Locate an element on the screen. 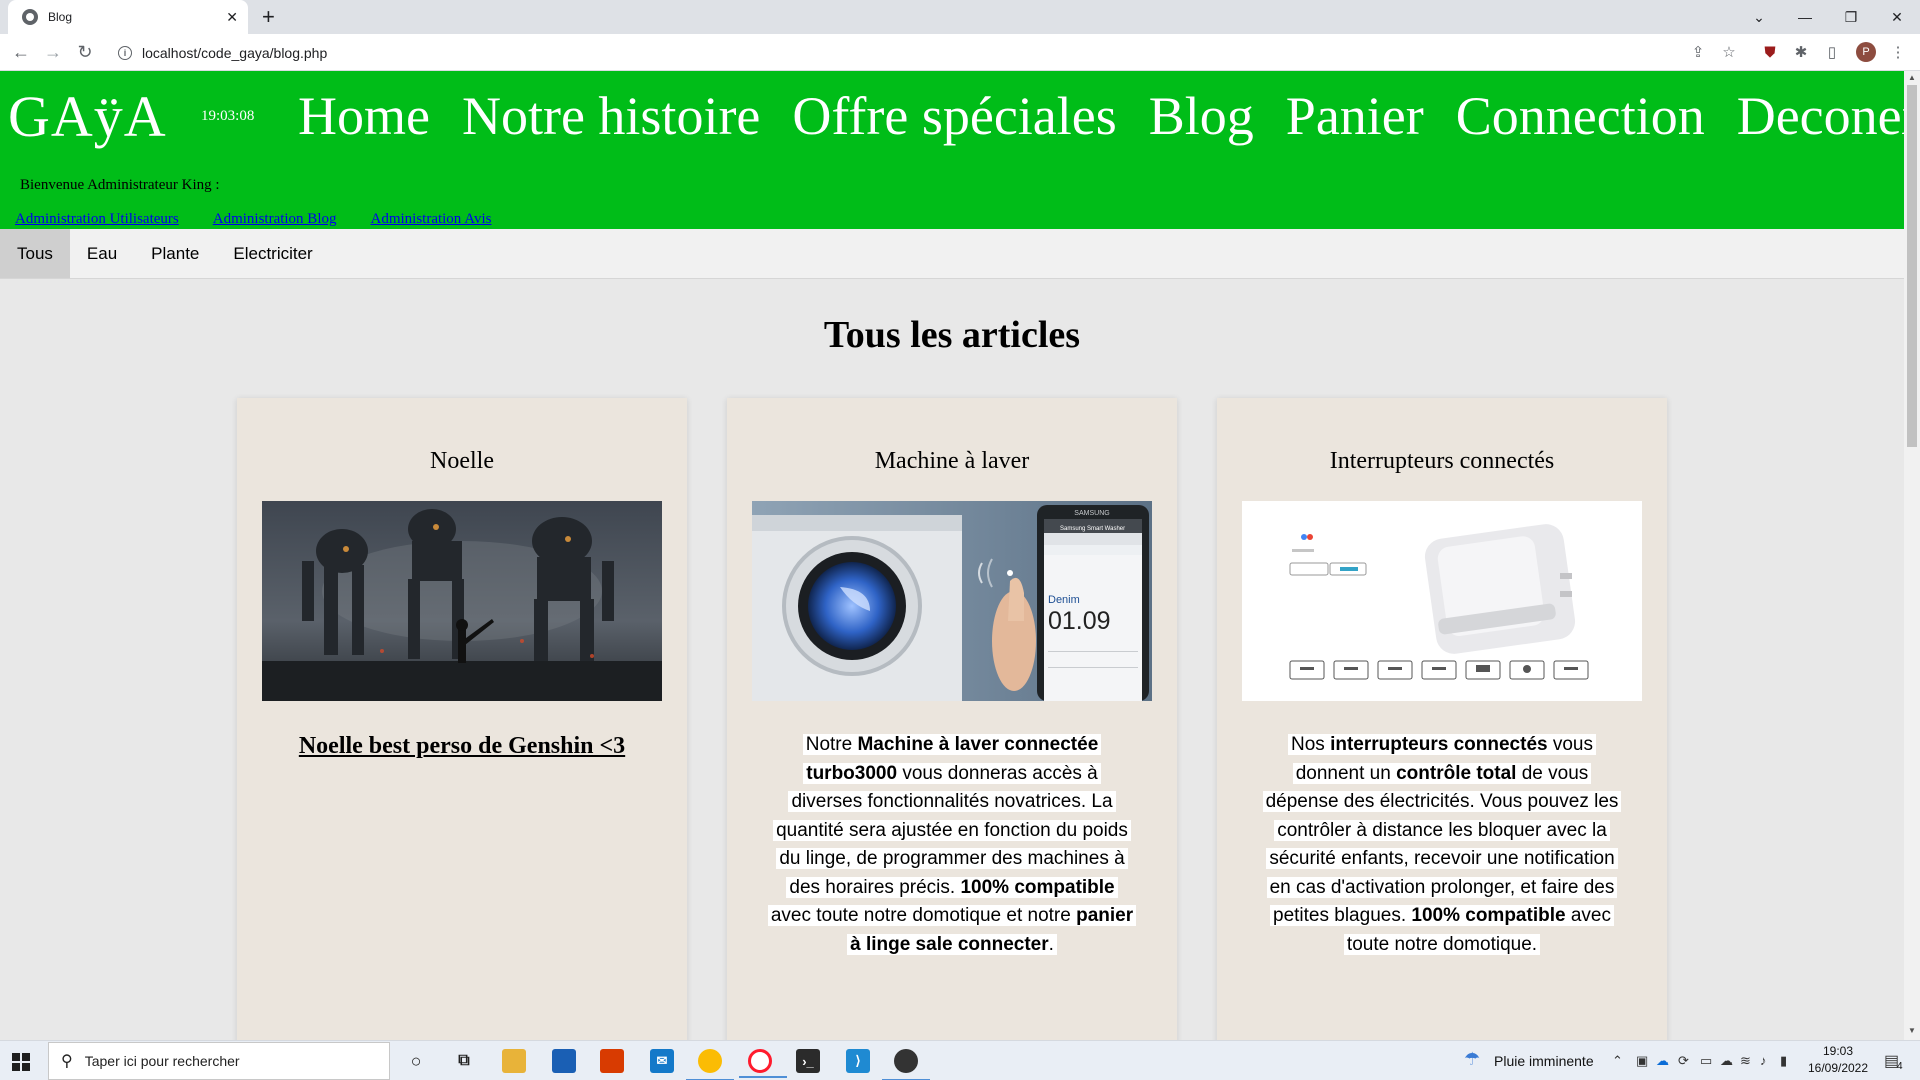  taskbar-search-placeholder: Taper ici pour rechercher is located at coordinates (162, 1061).